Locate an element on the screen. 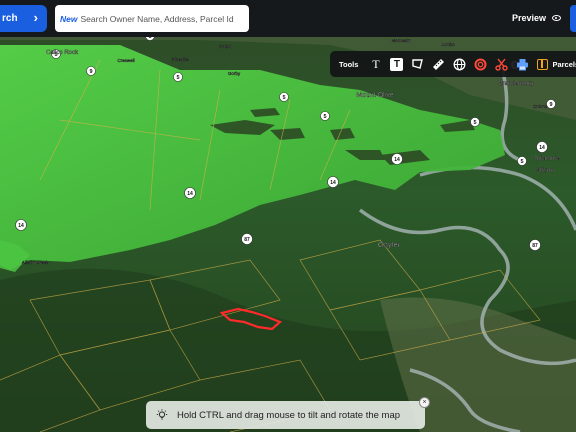 The image size is (576, 432). text-box-icon: T is located at coordinates (397, 64).